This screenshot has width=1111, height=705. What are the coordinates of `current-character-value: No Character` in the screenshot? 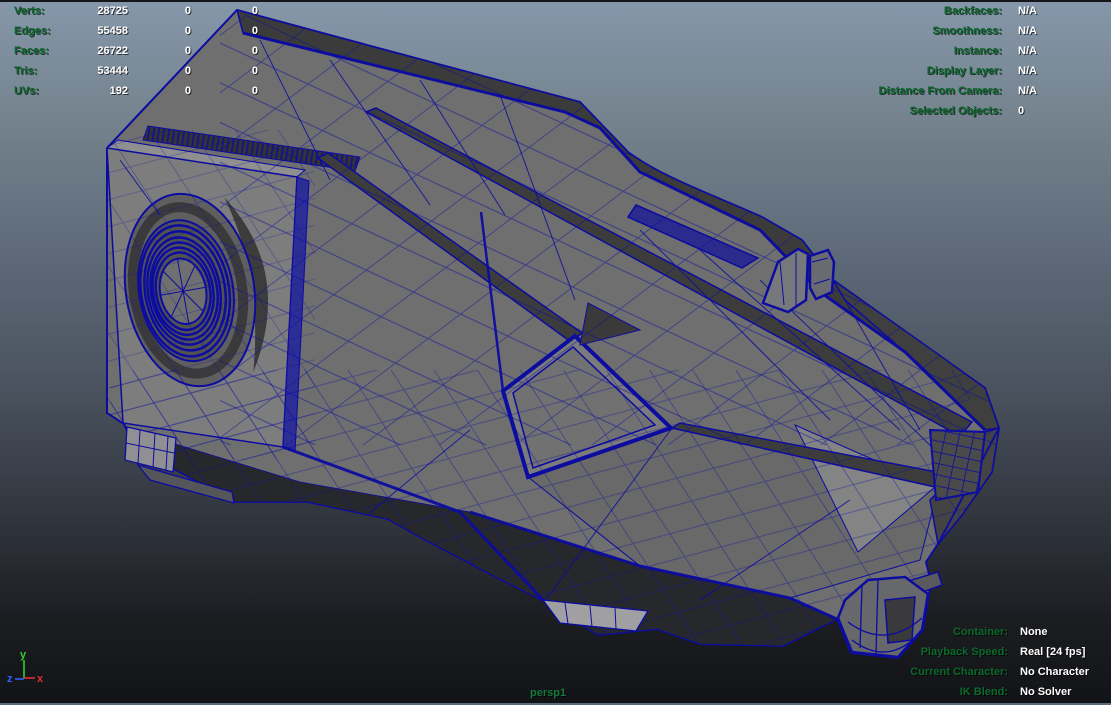 It's located at (1055, 672).